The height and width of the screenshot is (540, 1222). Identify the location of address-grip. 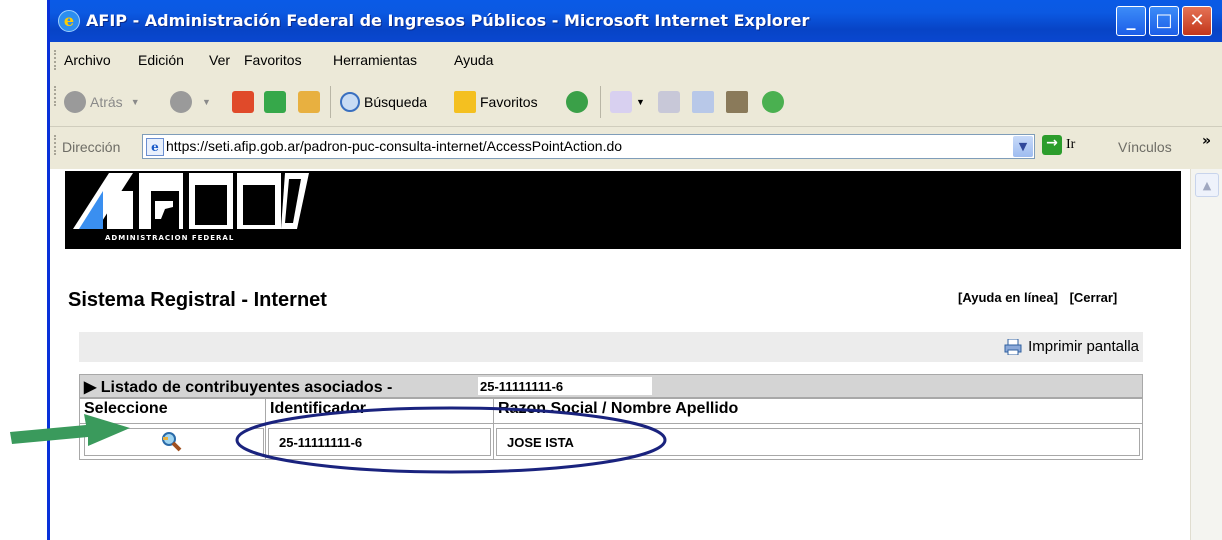
(56, 145).